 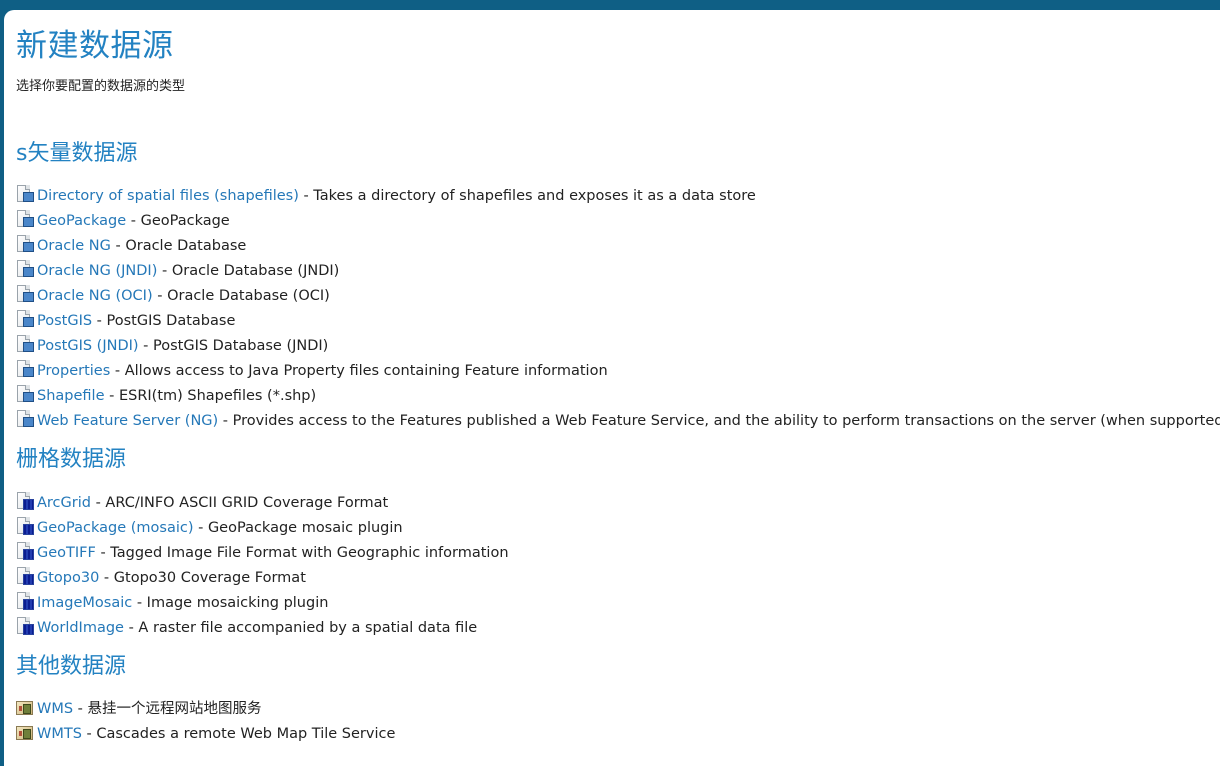 I want to click on store-type-description: - 悬挂一个远程网站地图服务, so click(x=167, y=709).